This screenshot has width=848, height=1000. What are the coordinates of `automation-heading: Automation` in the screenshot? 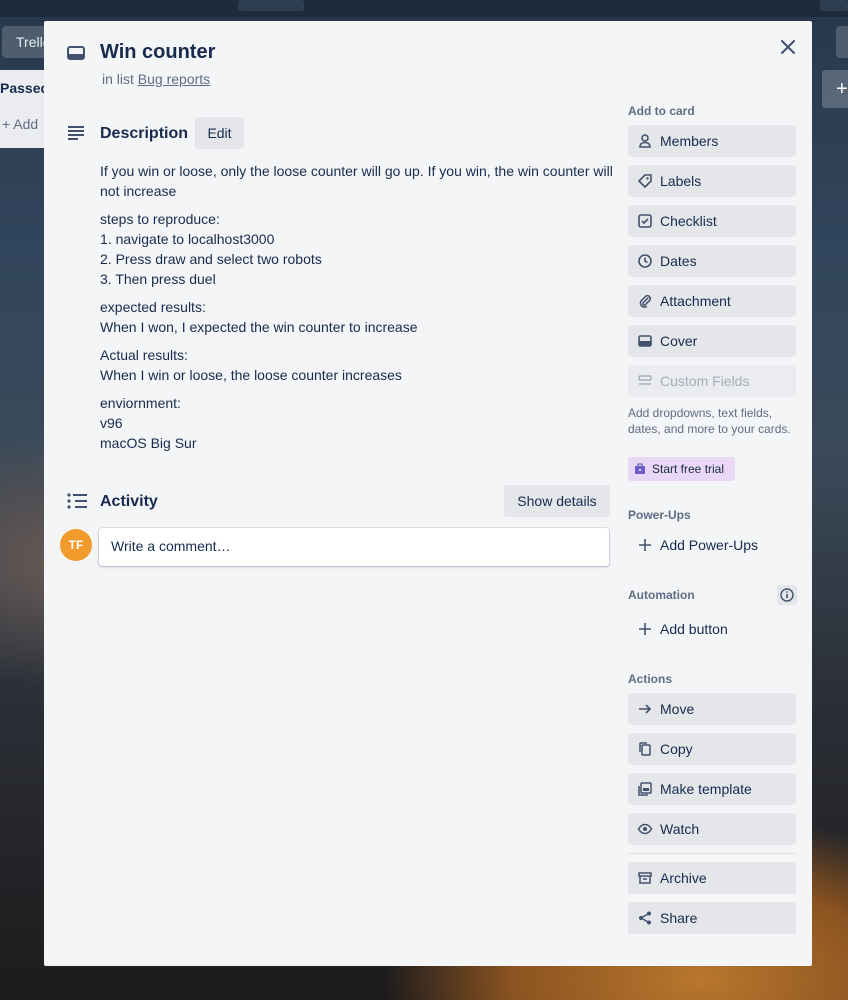 It's located at (661, 595).